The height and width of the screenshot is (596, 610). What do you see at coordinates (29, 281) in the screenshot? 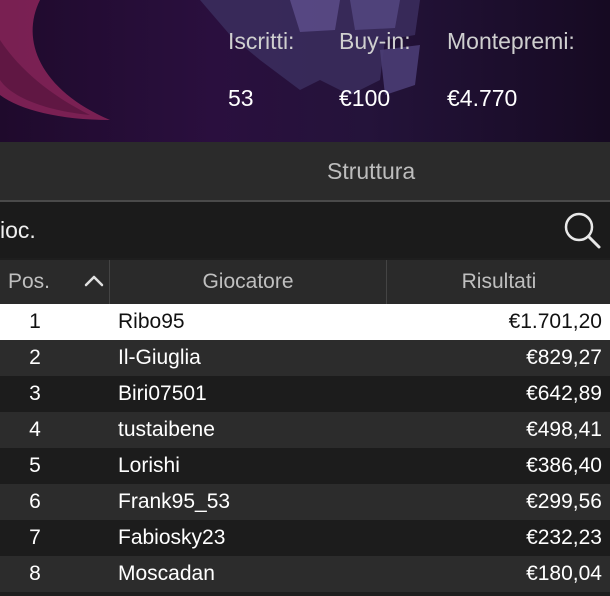
I see `column-header-pos-label: Pos.` at bounding box center [29, 281].